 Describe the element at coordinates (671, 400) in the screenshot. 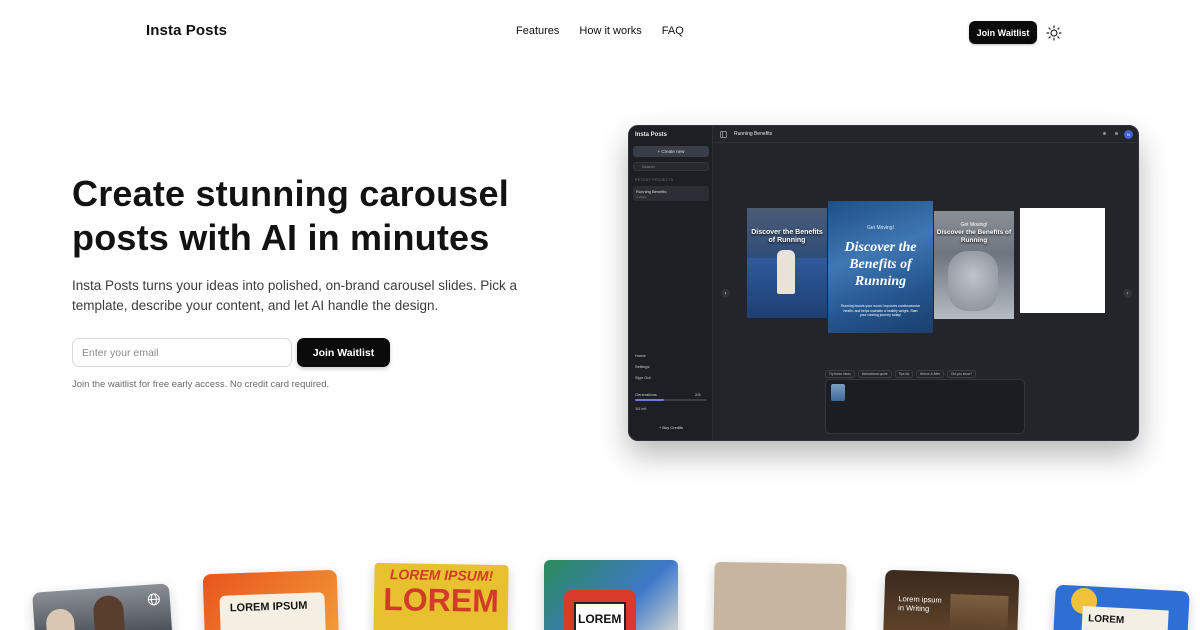

I see `app-generations-bar` at that location.